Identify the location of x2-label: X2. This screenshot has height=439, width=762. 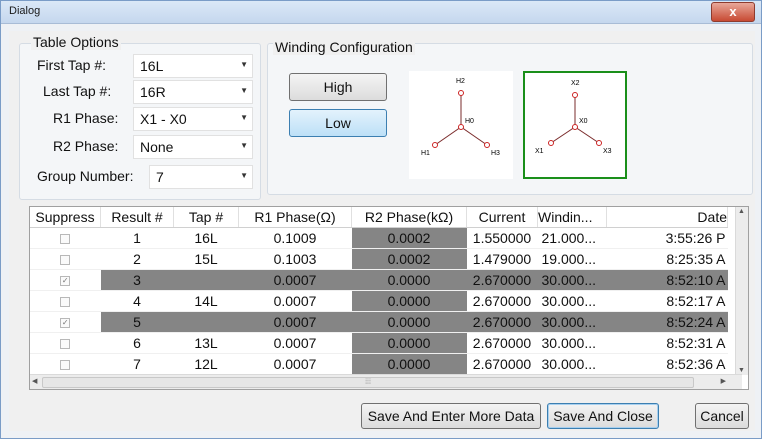
(575, 83).